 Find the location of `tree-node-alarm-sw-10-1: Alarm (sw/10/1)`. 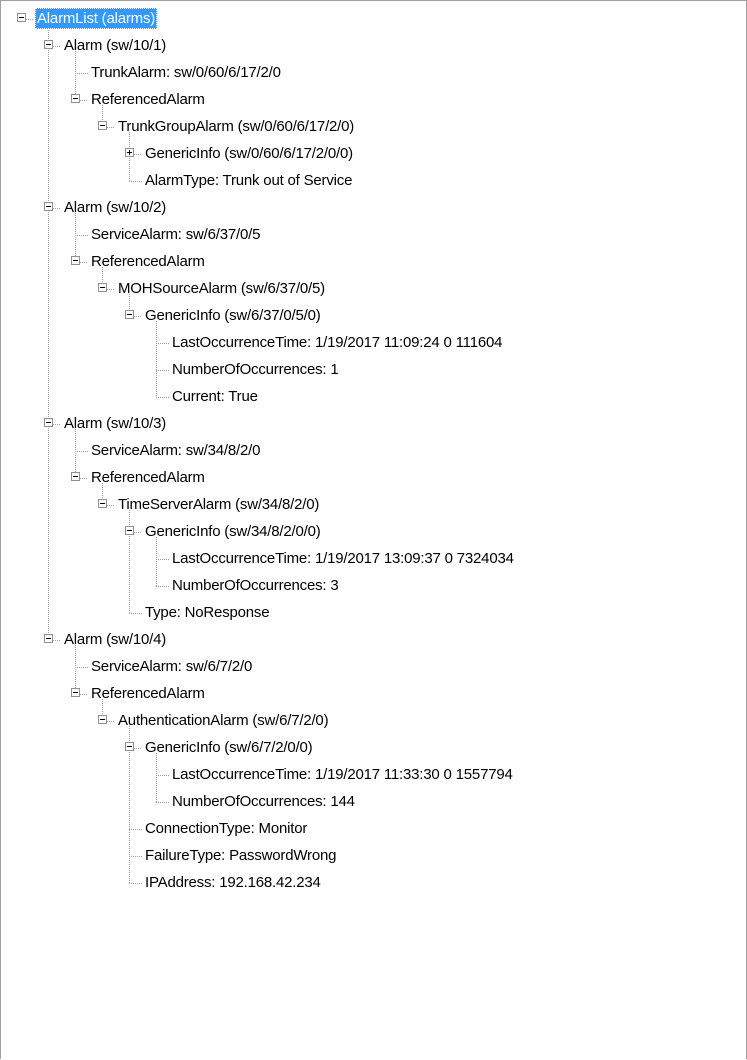

tree-node-alarm-sw-10-1: Alarm (sw/10/1) is located at coordinates (374, 45).